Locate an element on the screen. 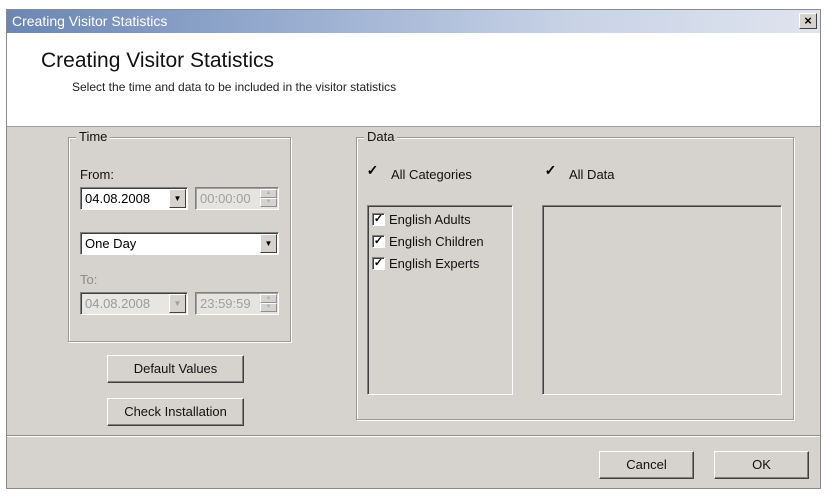 The width and height of the screenshot is (826, 498). to-date-dropdown-icon: ▼ is located at coordinates (177, 303).